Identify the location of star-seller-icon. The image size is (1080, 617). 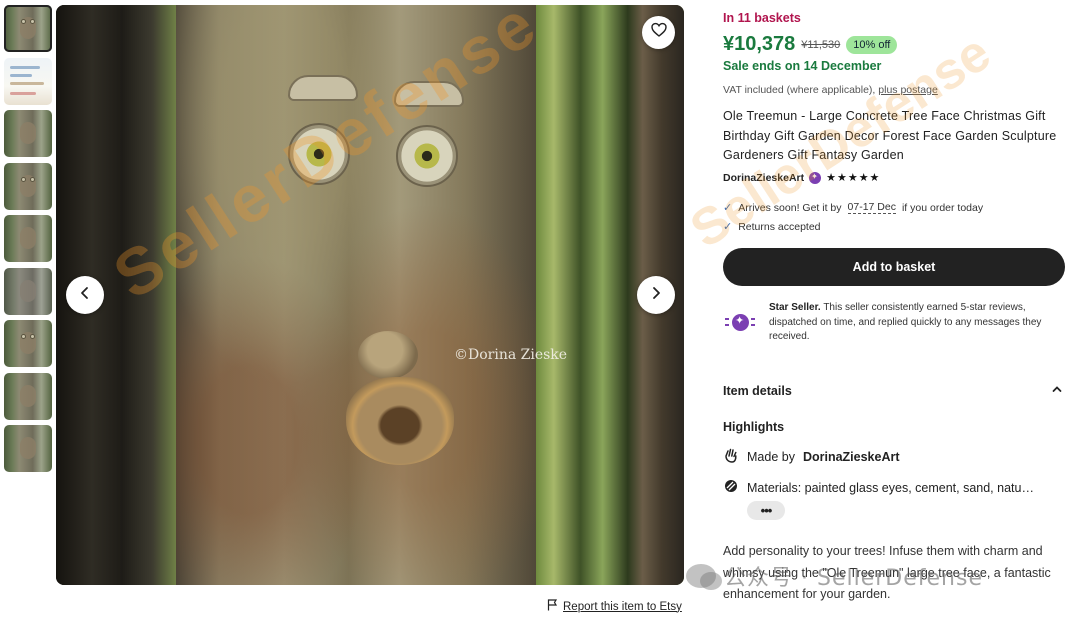
(740, 322).